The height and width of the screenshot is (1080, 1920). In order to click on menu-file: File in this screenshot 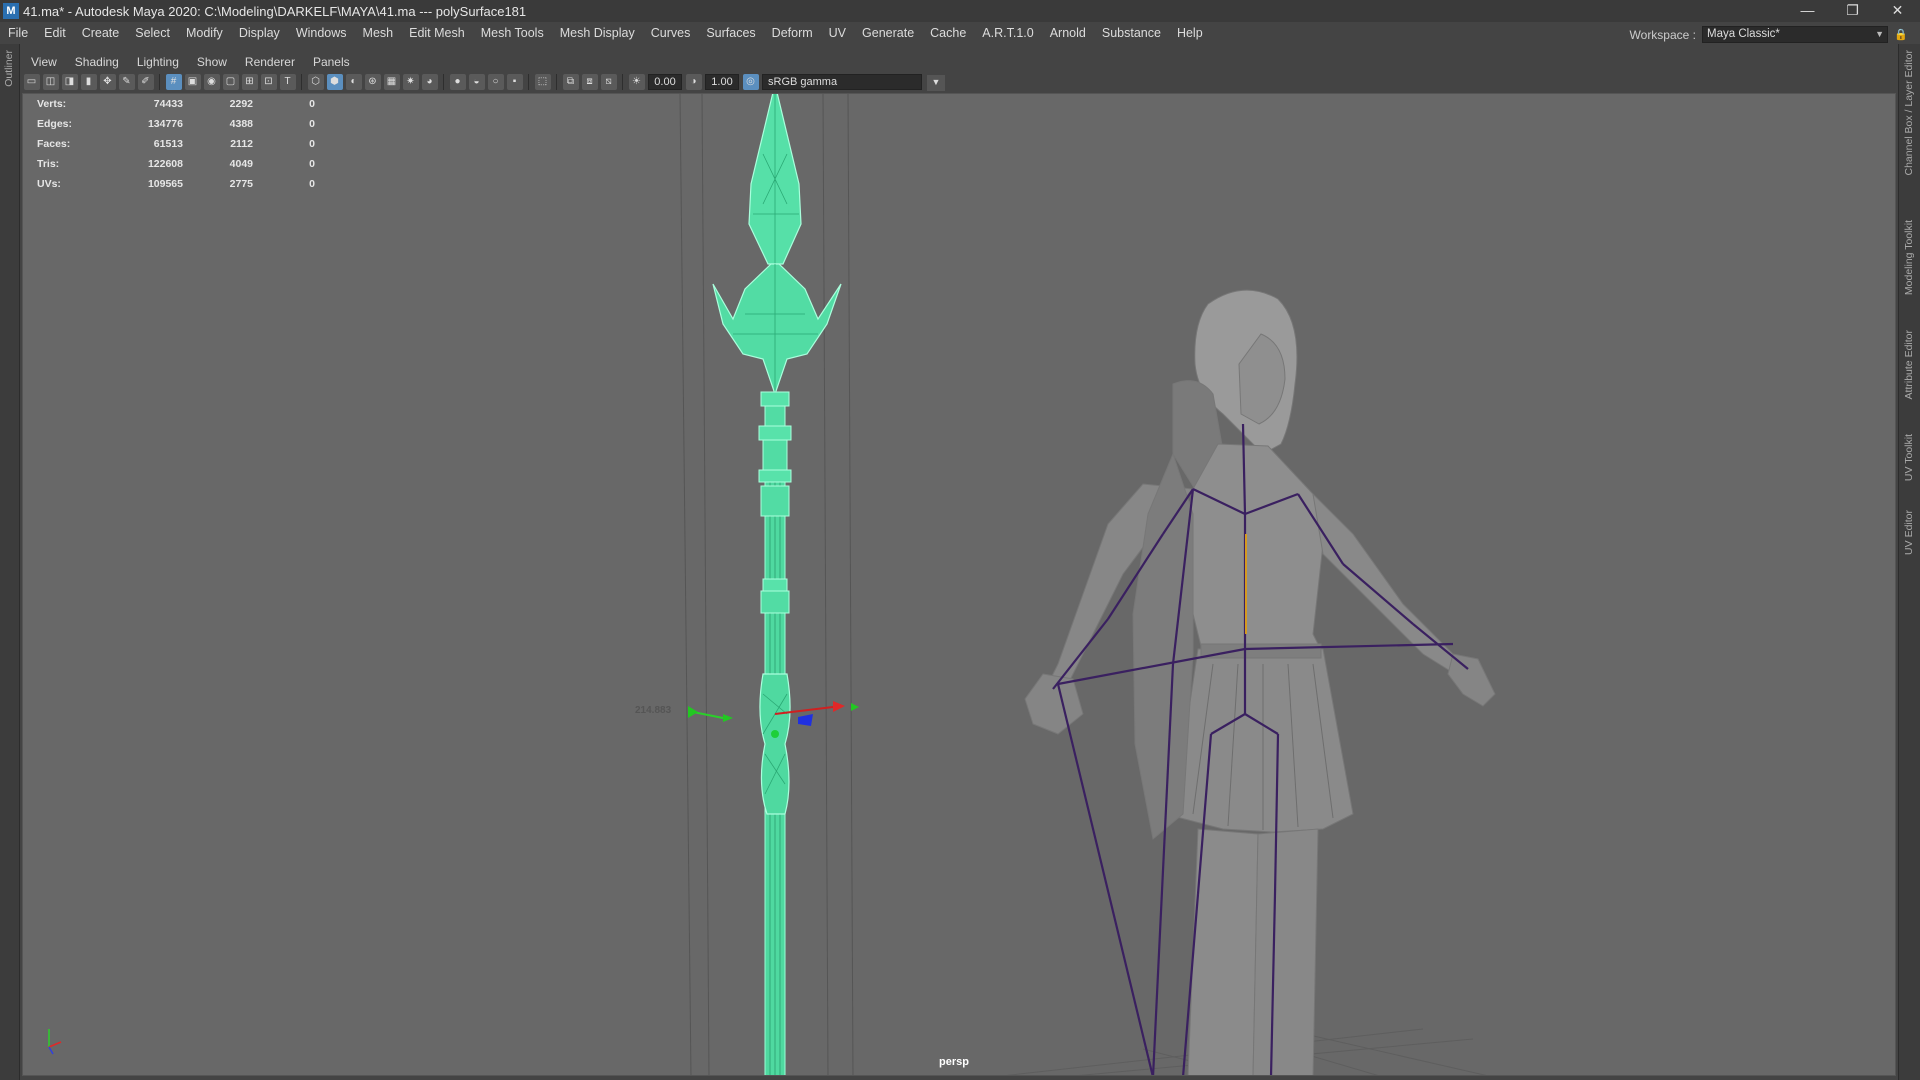, I will do `click(18, 33)`.